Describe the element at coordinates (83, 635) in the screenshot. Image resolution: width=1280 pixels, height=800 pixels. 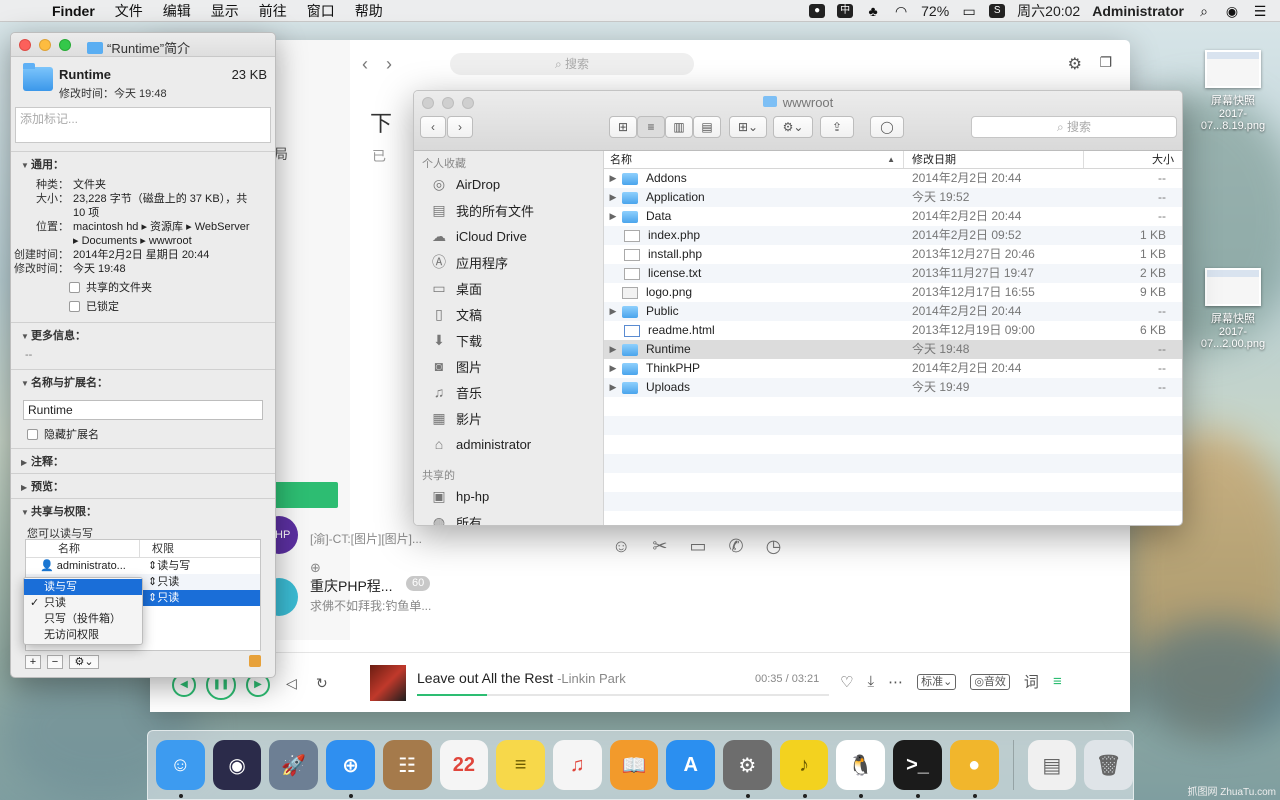
I see `permission-option-no-access: 无访问权限` at that location.